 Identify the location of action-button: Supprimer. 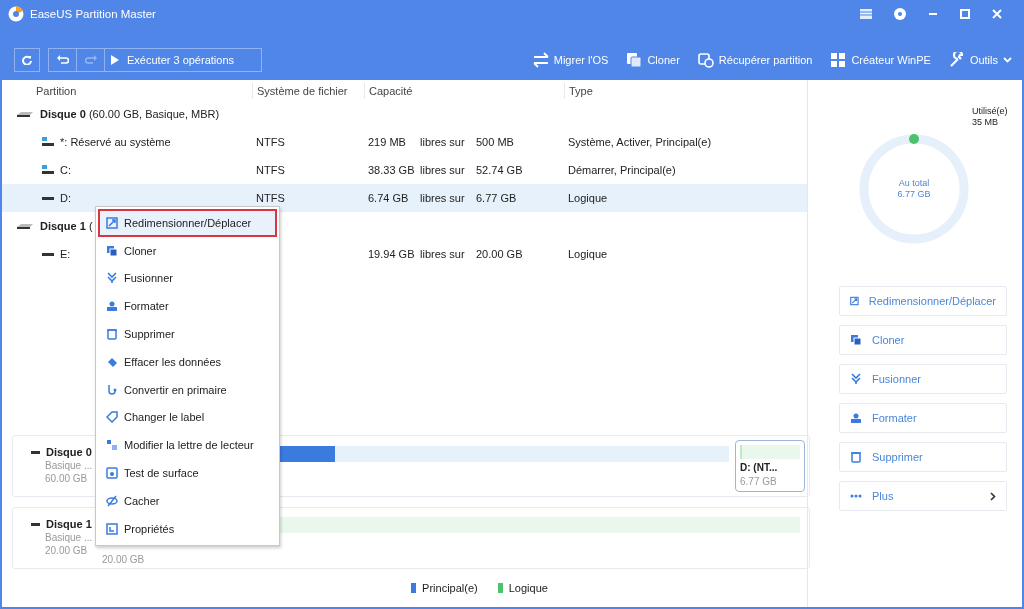
(923, 457).